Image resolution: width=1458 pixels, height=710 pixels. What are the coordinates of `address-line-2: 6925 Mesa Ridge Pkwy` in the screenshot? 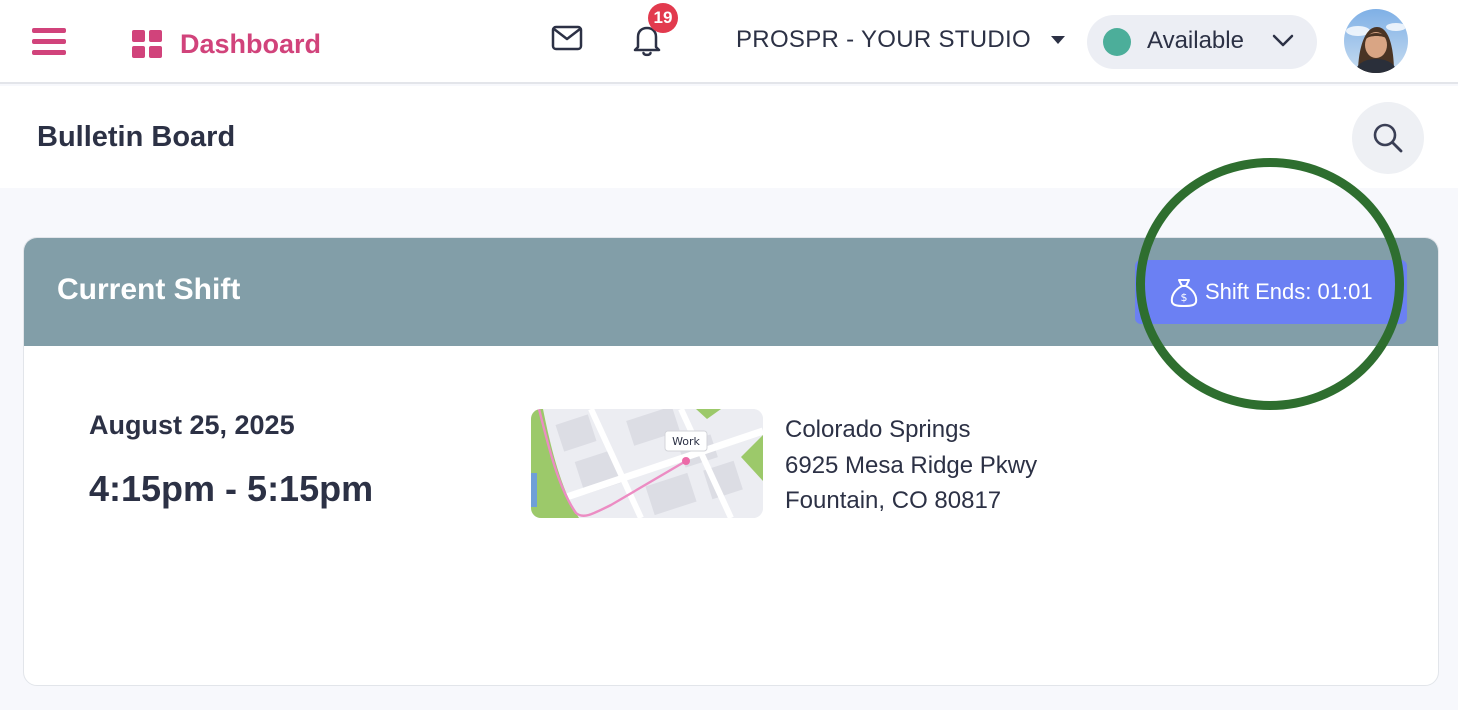 It's located at (911, 465).